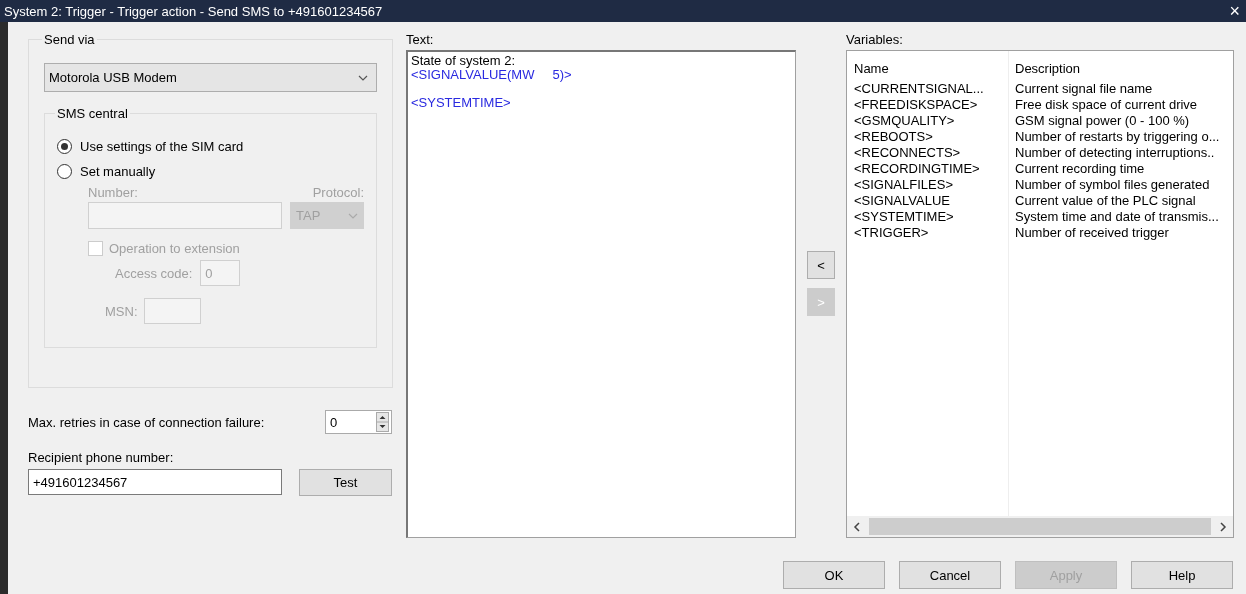 This screenshot has width=1246, height=594. I want to click on dialog-button: OK, so click(834, 575).